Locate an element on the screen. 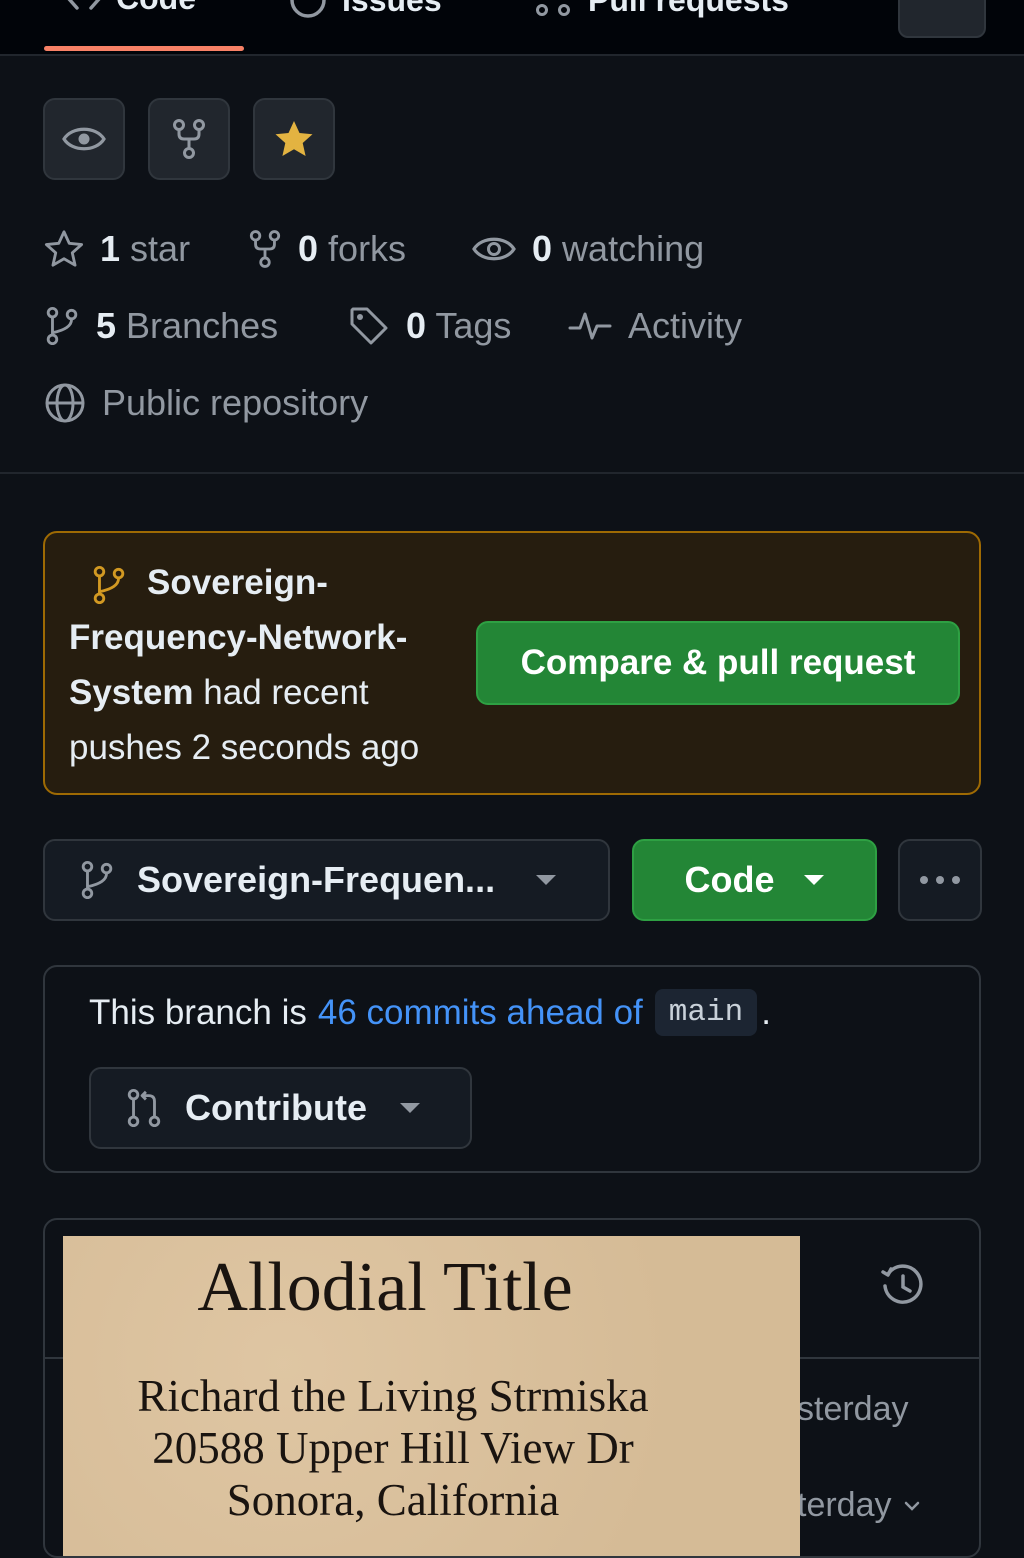 The width and height of the screenshot is (1024, 1558). tab-code: Code is located at coordinates (131, 8).